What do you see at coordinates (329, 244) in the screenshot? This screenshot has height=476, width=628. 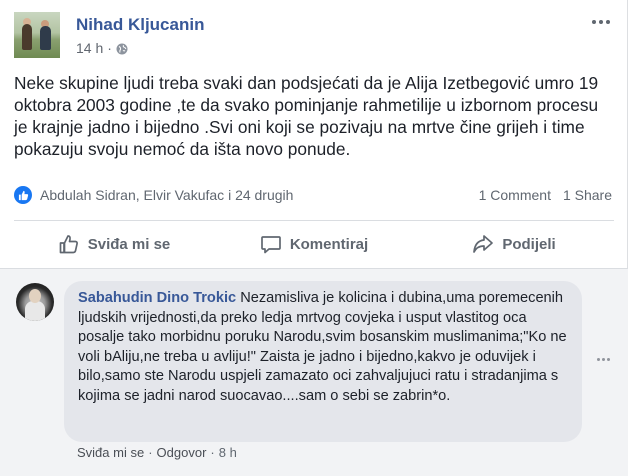 I see `comment-label: Komentiraj` at bounding box center [329, 244].